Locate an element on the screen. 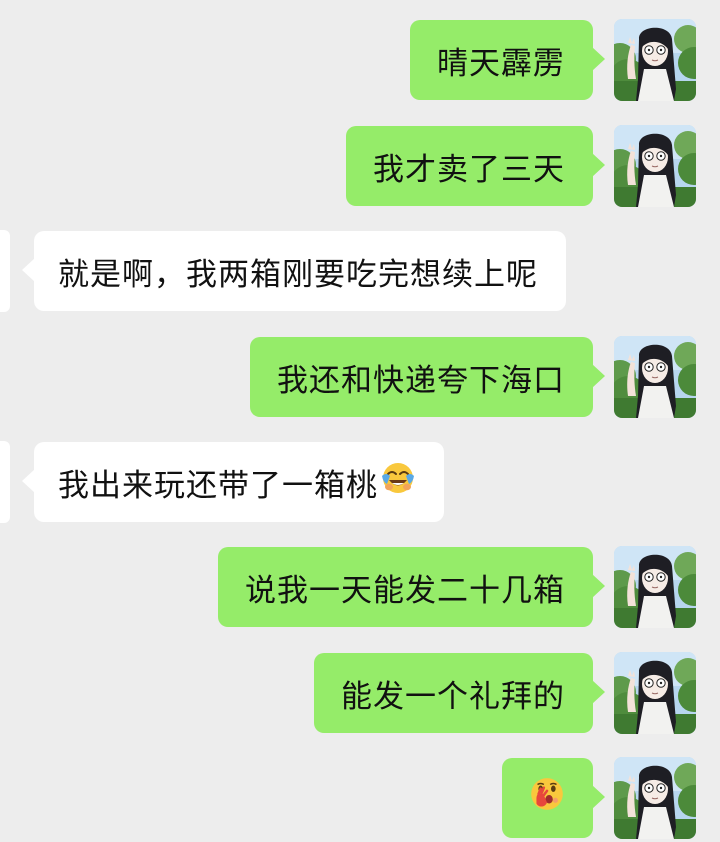 This screenshot has height=842, width=720. sent-message-bubble is located at coordinates (553, 798).